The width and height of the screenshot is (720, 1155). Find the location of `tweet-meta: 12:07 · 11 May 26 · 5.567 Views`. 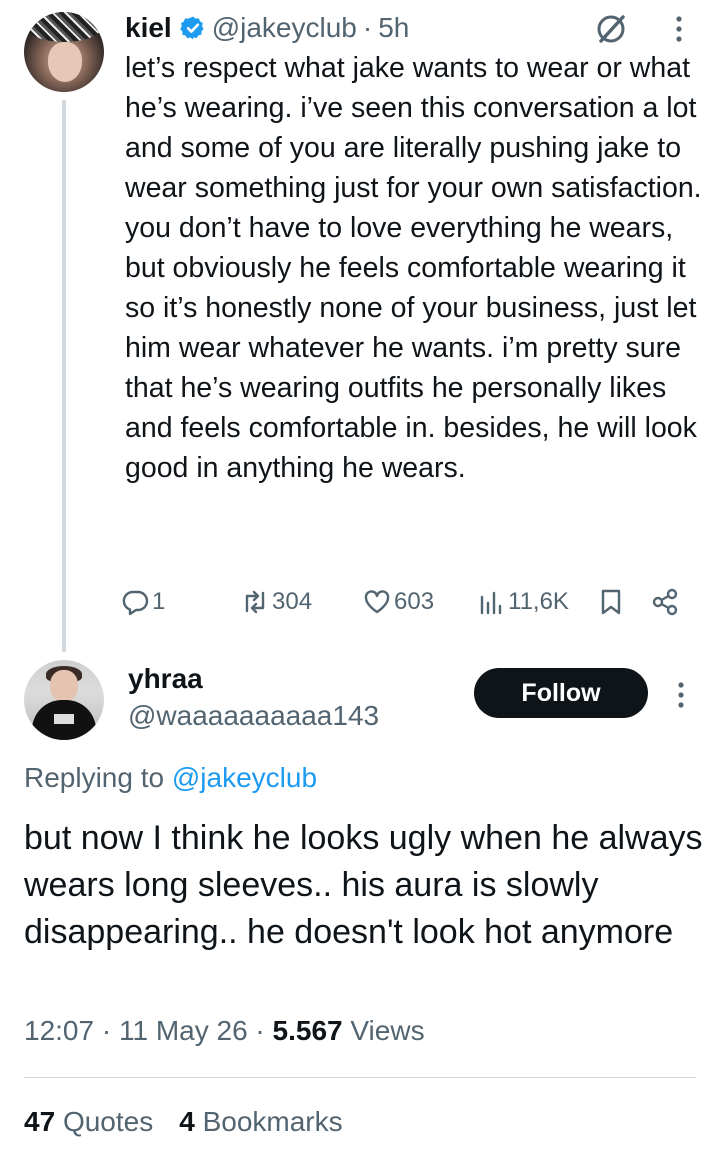

tweet-meta: 12:07 · 11 May 26 · 5.567 Views is located at coordinates (224, 1031).